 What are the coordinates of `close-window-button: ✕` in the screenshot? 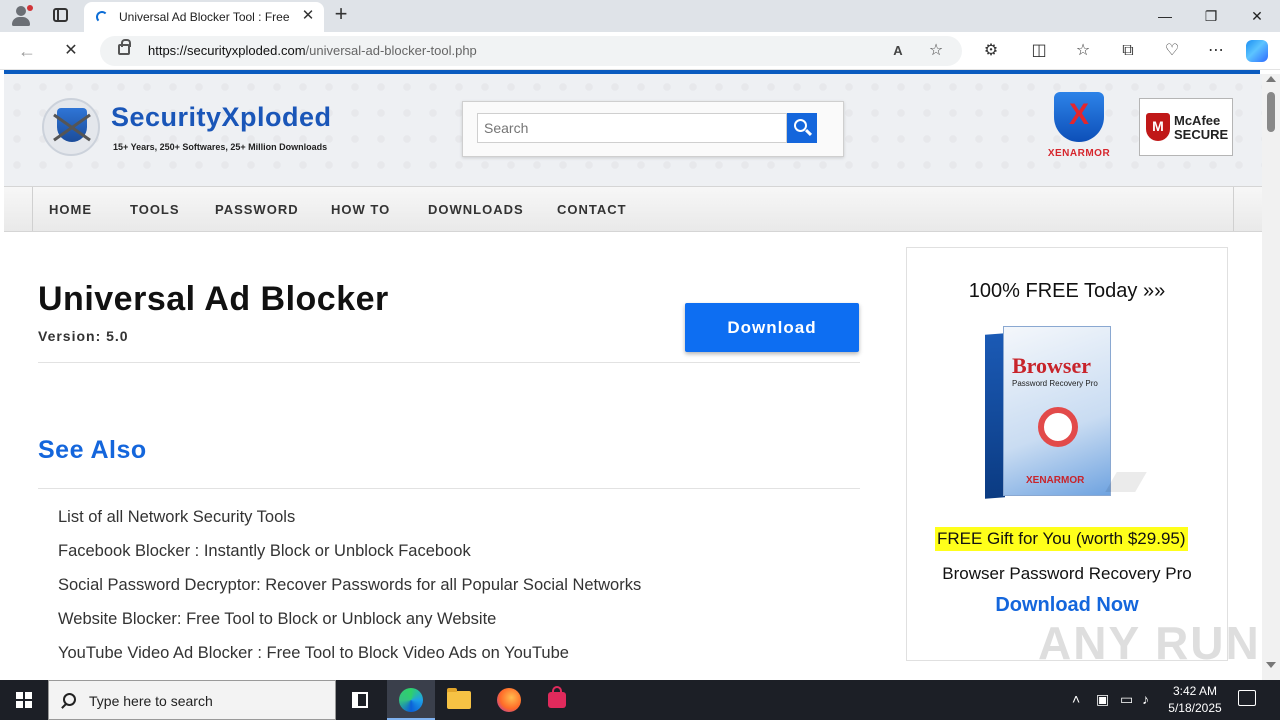 It's located at (1257, 16).